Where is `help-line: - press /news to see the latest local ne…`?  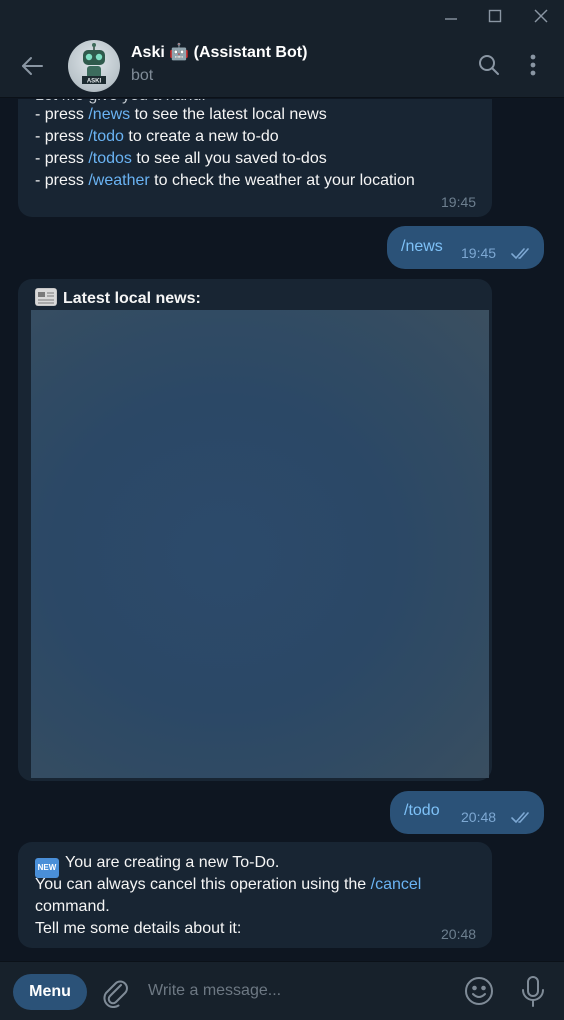
help-line: - press /news to see the latest local ne… is located at coordinates (181, 114).